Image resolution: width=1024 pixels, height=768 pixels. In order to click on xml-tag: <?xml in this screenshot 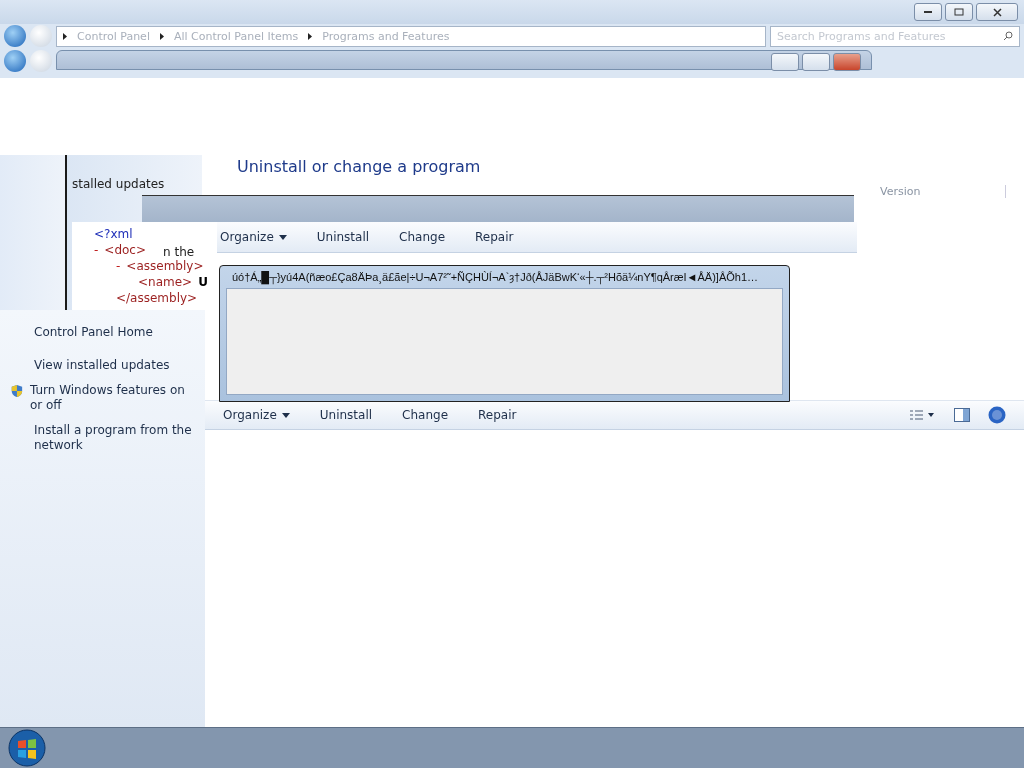, I will do `click(113, 234)`.